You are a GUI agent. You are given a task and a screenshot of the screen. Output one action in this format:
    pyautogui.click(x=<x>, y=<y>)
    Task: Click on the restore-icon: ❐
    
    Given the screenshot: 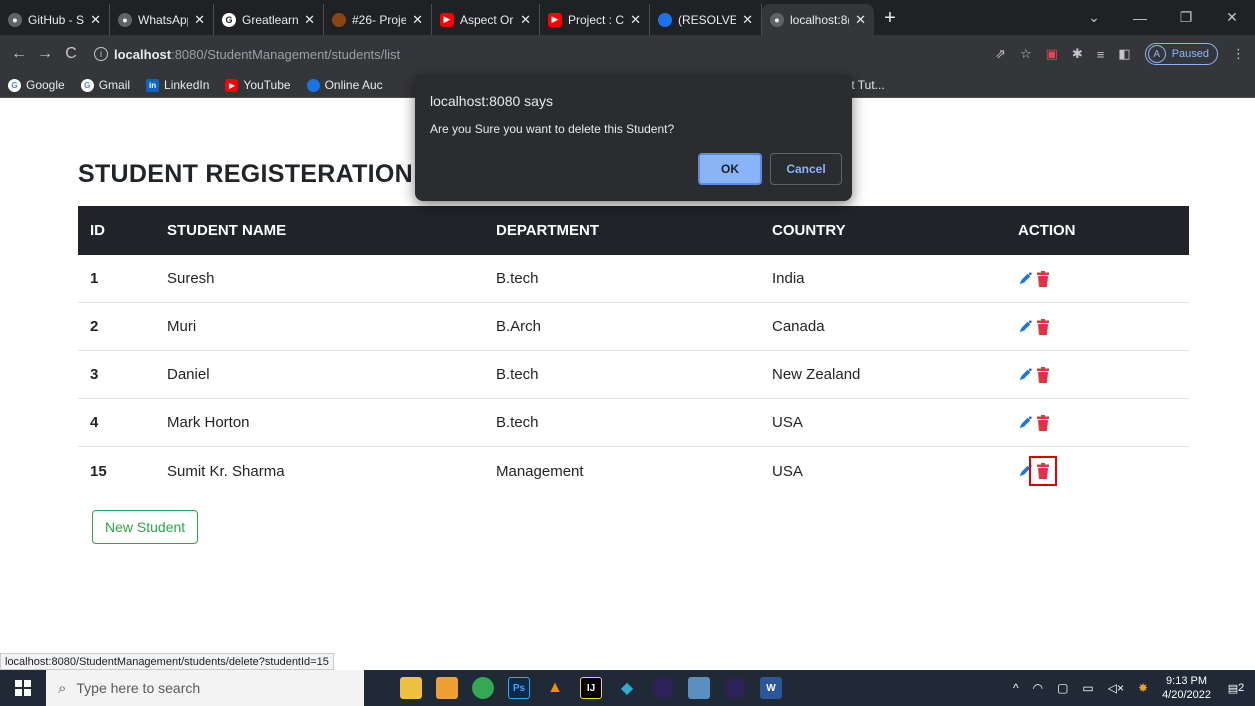 What is the action you would take?
    pyautogui.click(x=1186, y=17)
    